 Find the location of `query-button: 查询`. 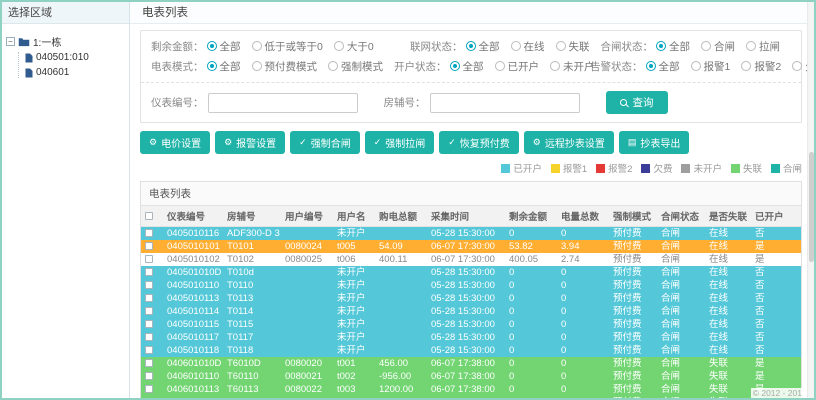

query-button: 查询 is located at coordinates (636, 102).